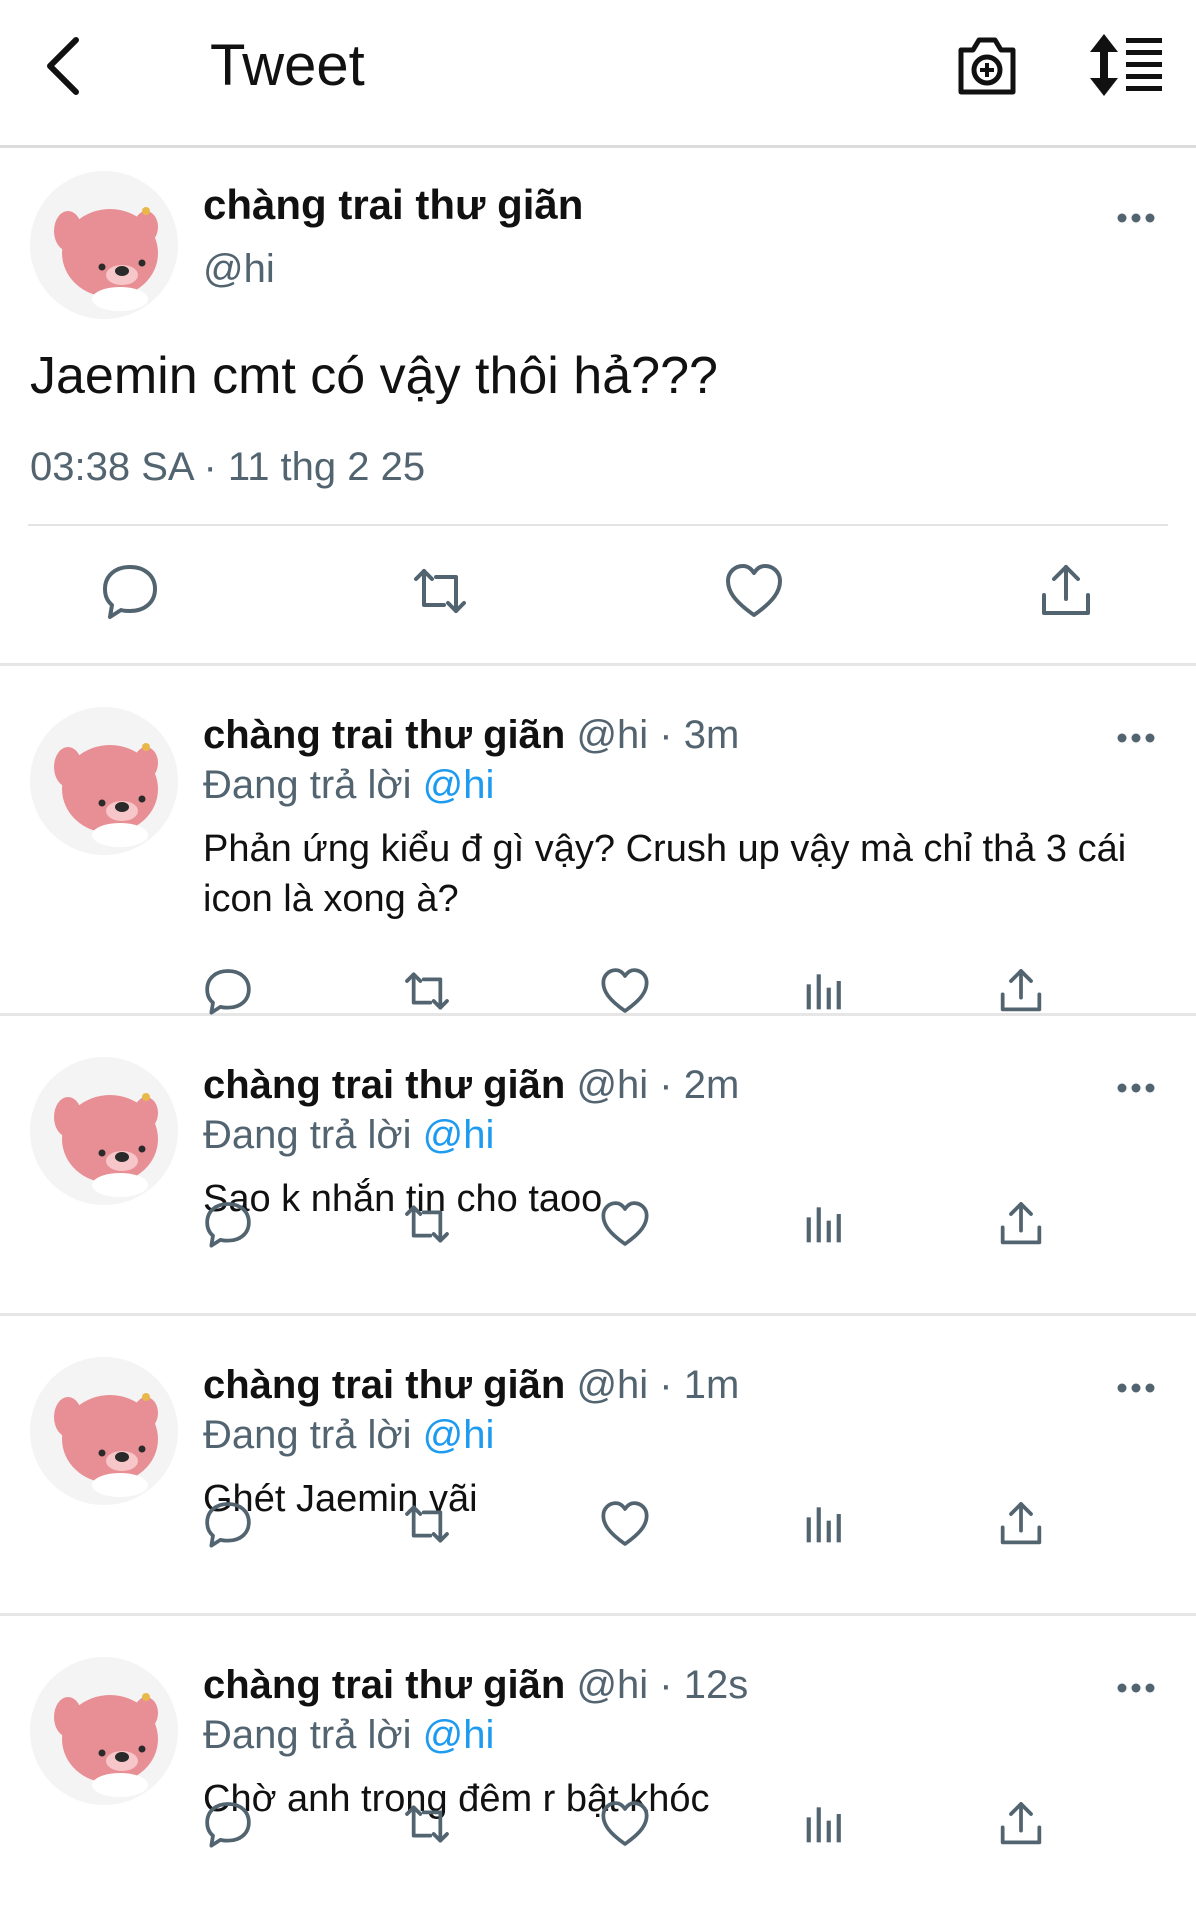 The image size is (1196, 1920). What do you see at coordinates (228, 467) in the screenshot?
I see `tweet-timestamp: 03:38 SA · 11 thg 2 25` at bounding box center [228, 467].